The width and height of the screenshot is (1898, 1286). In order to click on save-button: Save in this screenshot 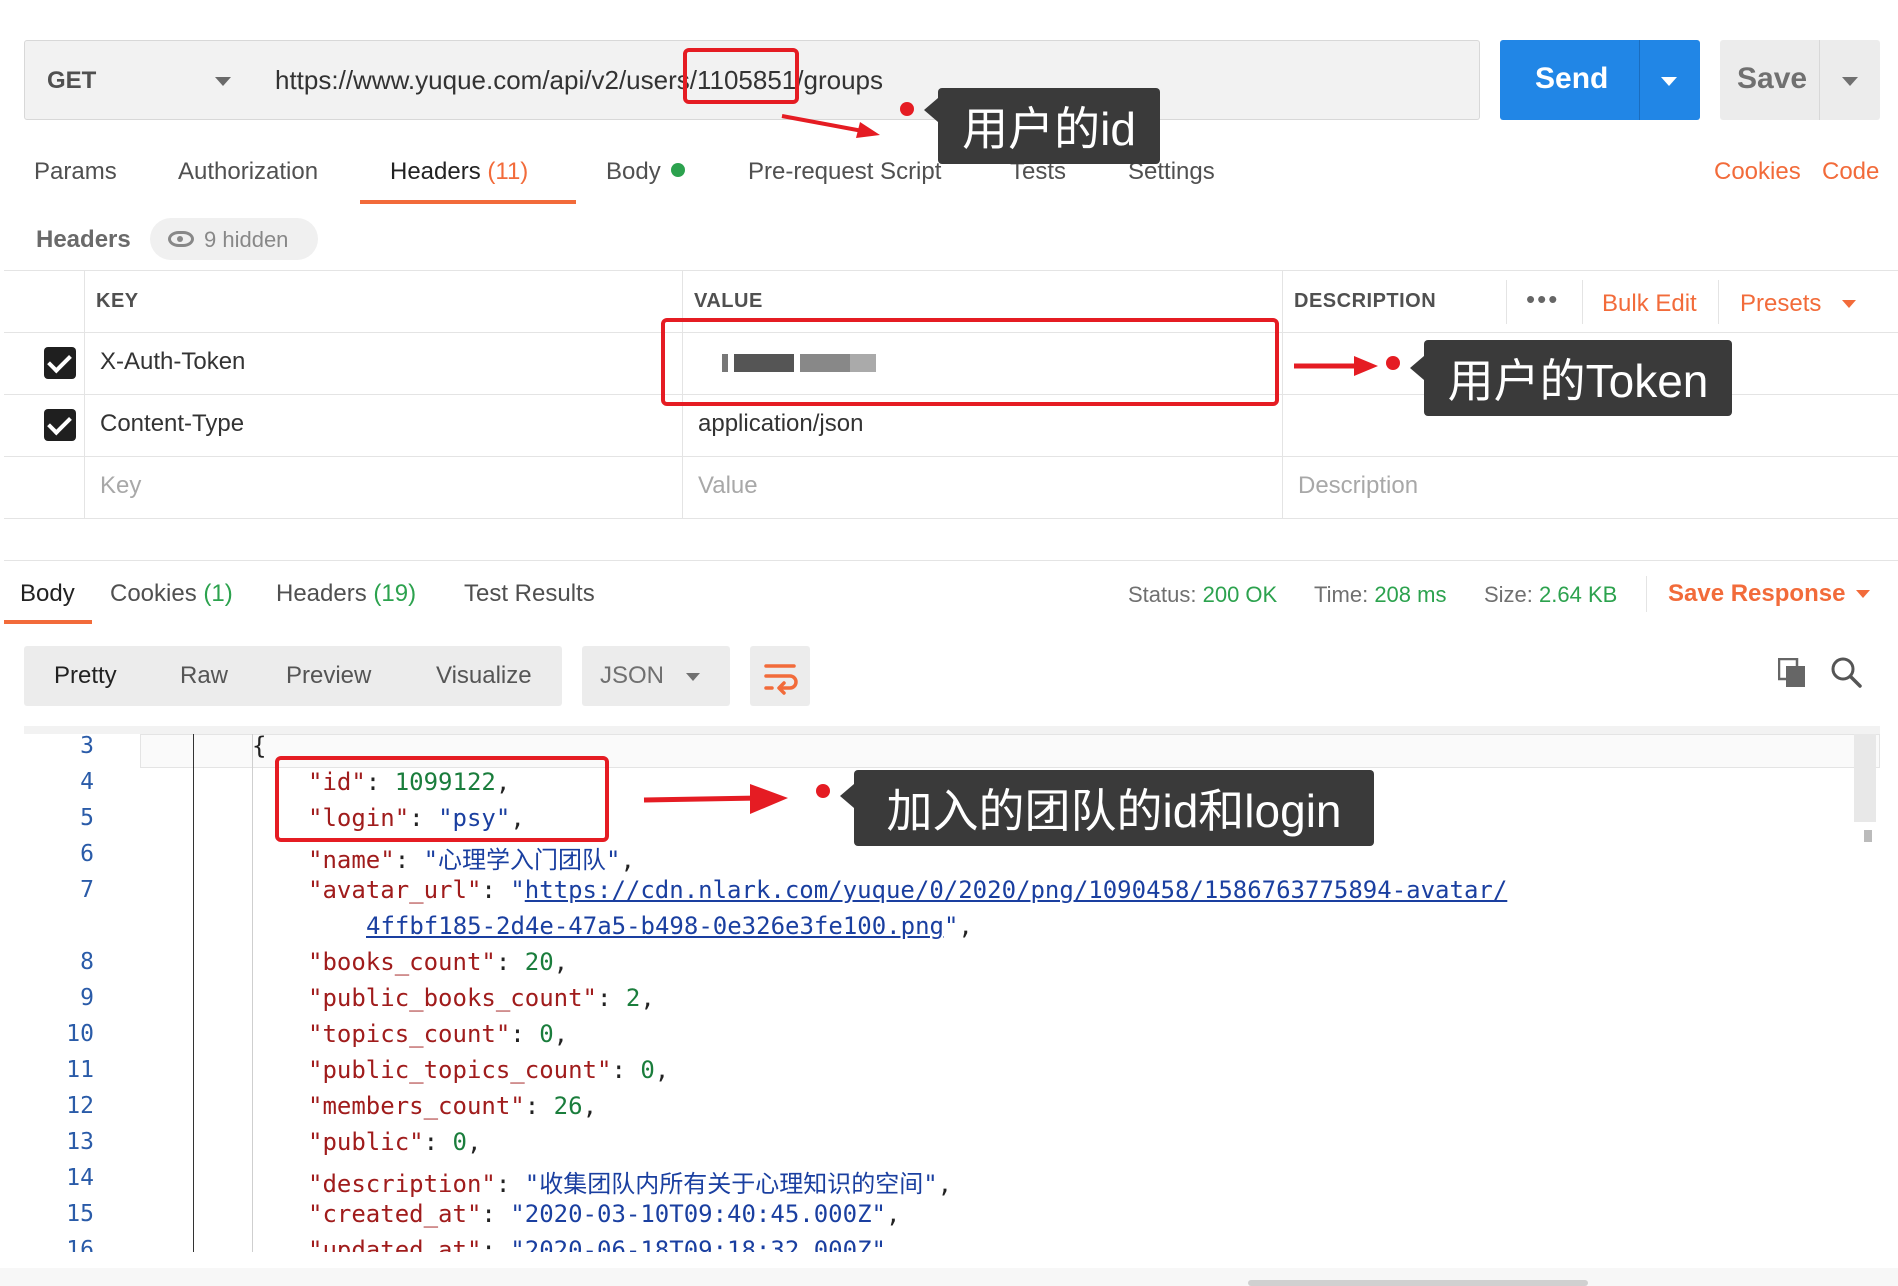, I will do `click(1800, 80)`.